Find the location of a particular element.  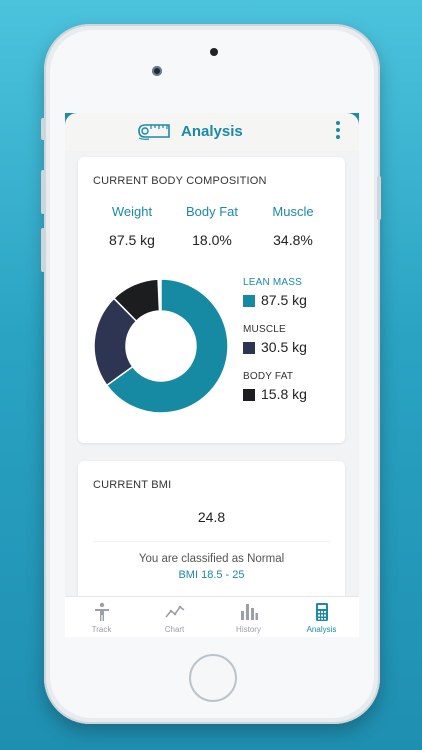

divider is located at coordinates (211, 541).